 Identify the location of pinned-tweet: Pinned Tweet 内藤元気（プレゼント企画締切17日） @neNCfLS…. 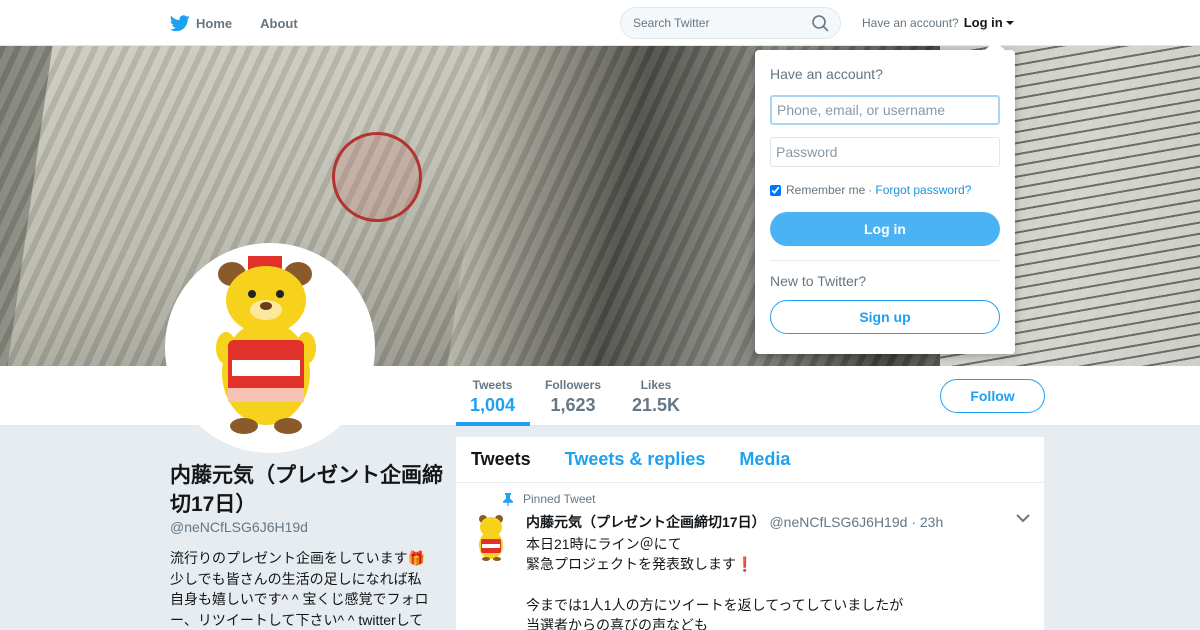
(750, 556).